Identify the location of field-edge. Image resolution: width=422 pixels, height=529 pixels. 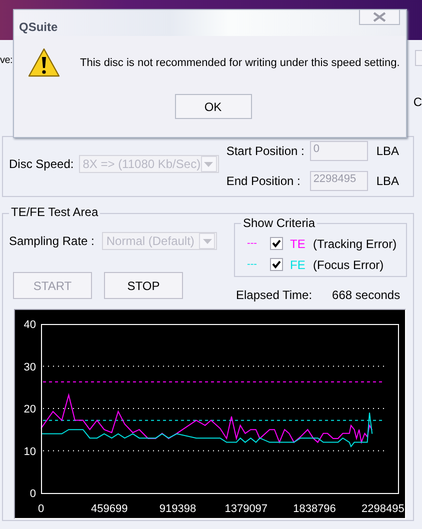
(418, 58).